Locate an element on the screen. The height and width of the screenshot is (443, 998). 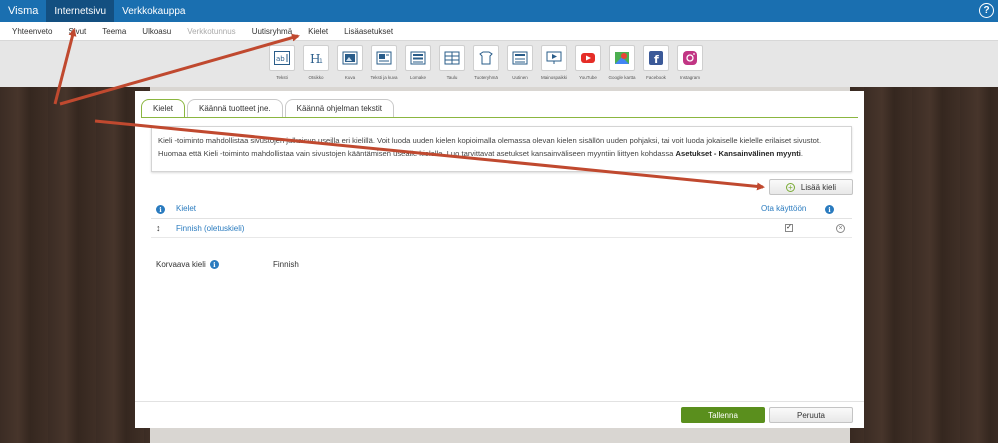
ad-icon is located at coordinates (554, 57).